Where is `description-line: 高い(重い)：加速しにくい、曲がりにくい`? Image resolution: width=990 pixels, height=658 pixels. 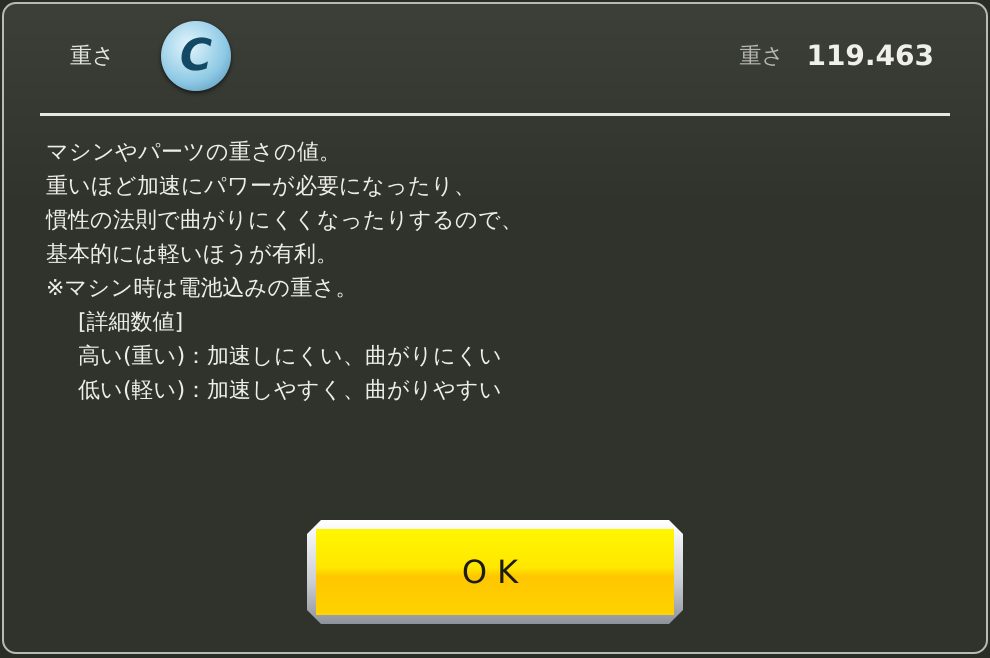
description-line: 高い(重い)：加速しにくい、曲がりにくい is located at coordinates (289, 357).